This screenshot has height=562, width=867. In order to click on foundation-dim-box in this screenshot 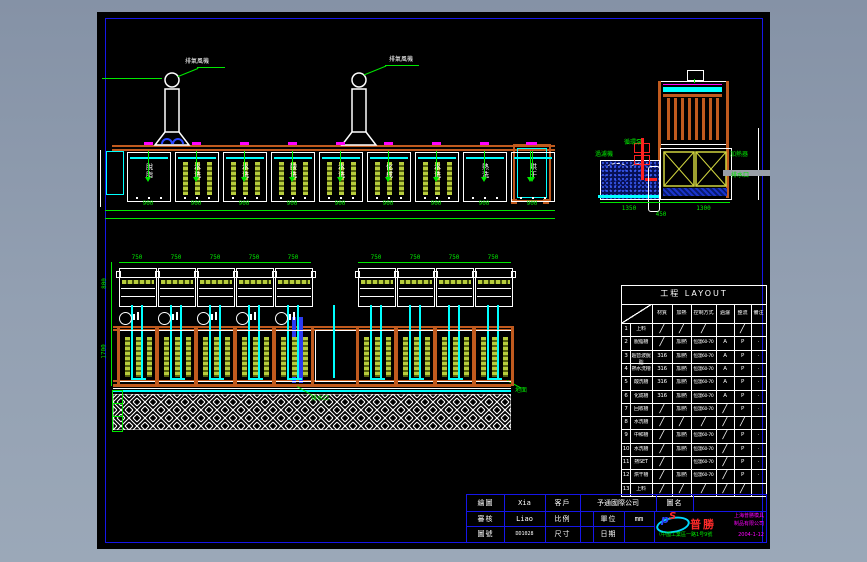, I will do `click(117, 411)`.